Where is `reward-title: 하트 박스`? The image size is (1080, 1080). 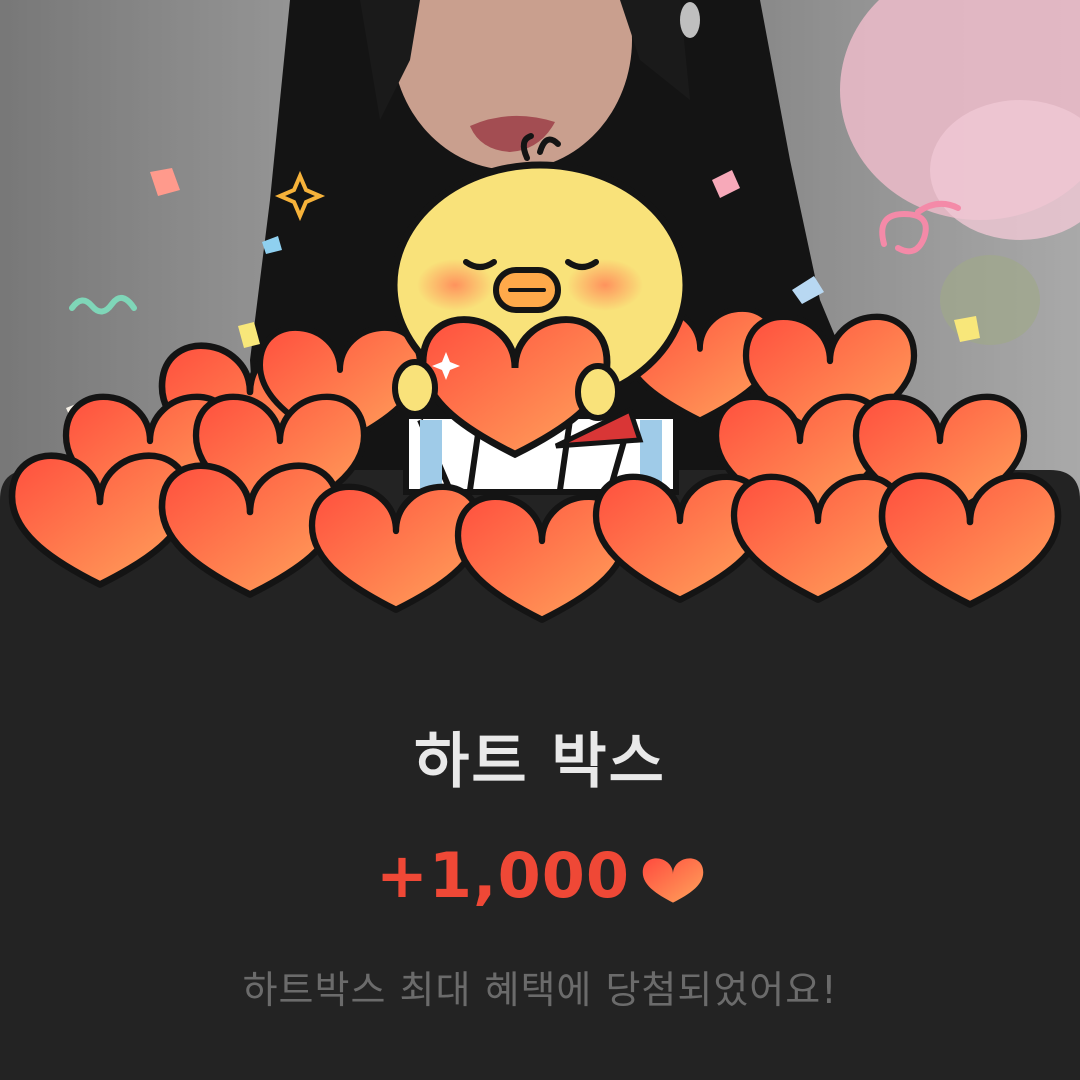 reward-title: 하트 박스 is located at coordinates (540, 762).